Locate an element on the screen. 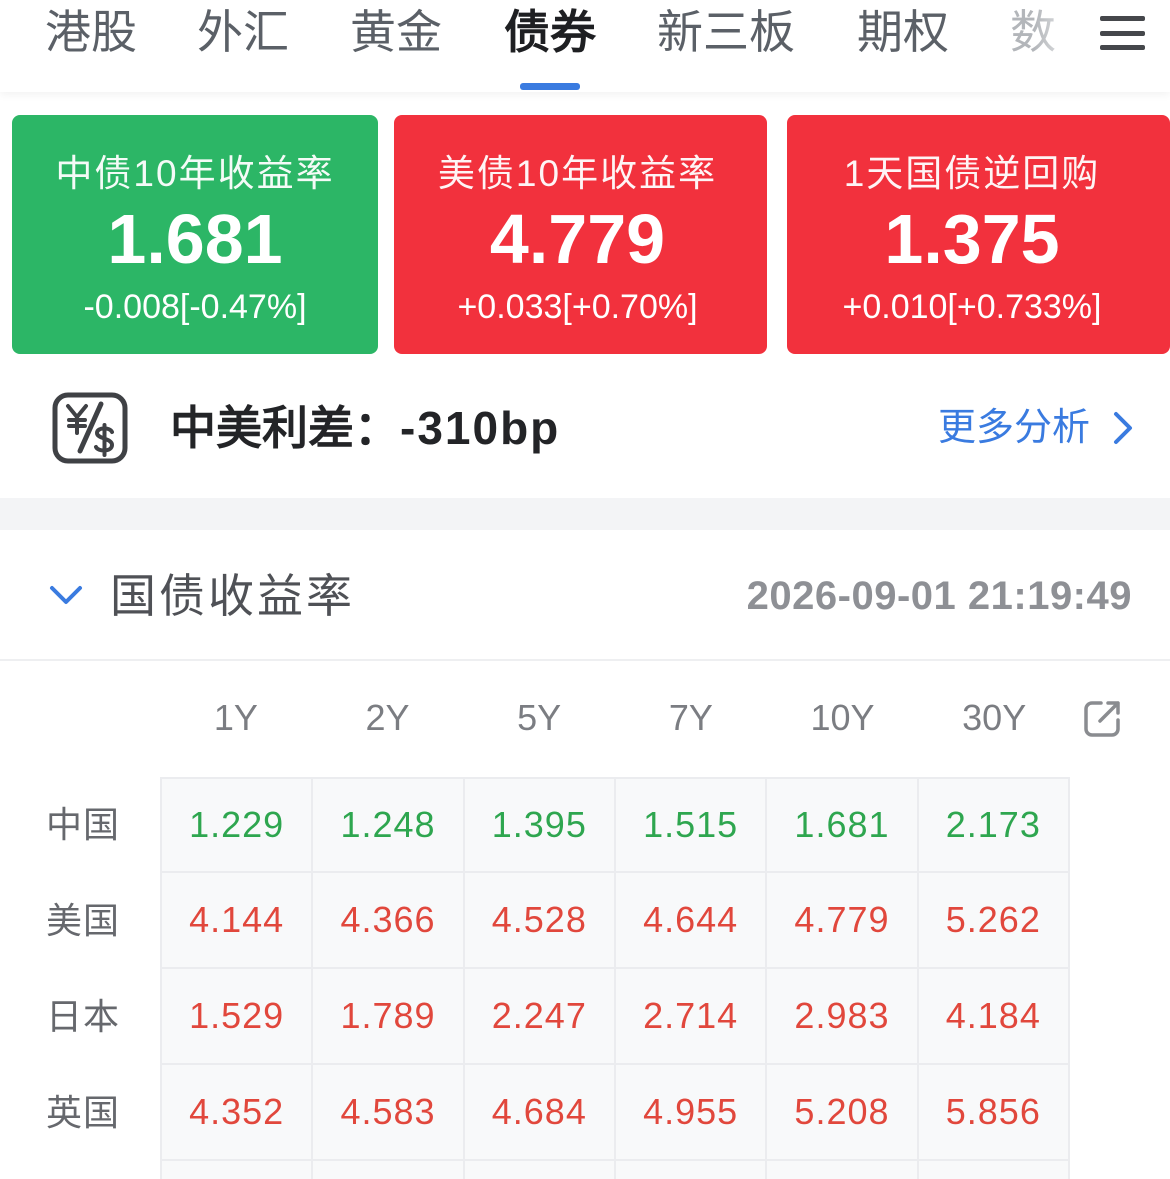 The height and width of the screenshot is (1179, 1170). external-link-icon is located at coordinates (1102, 719).